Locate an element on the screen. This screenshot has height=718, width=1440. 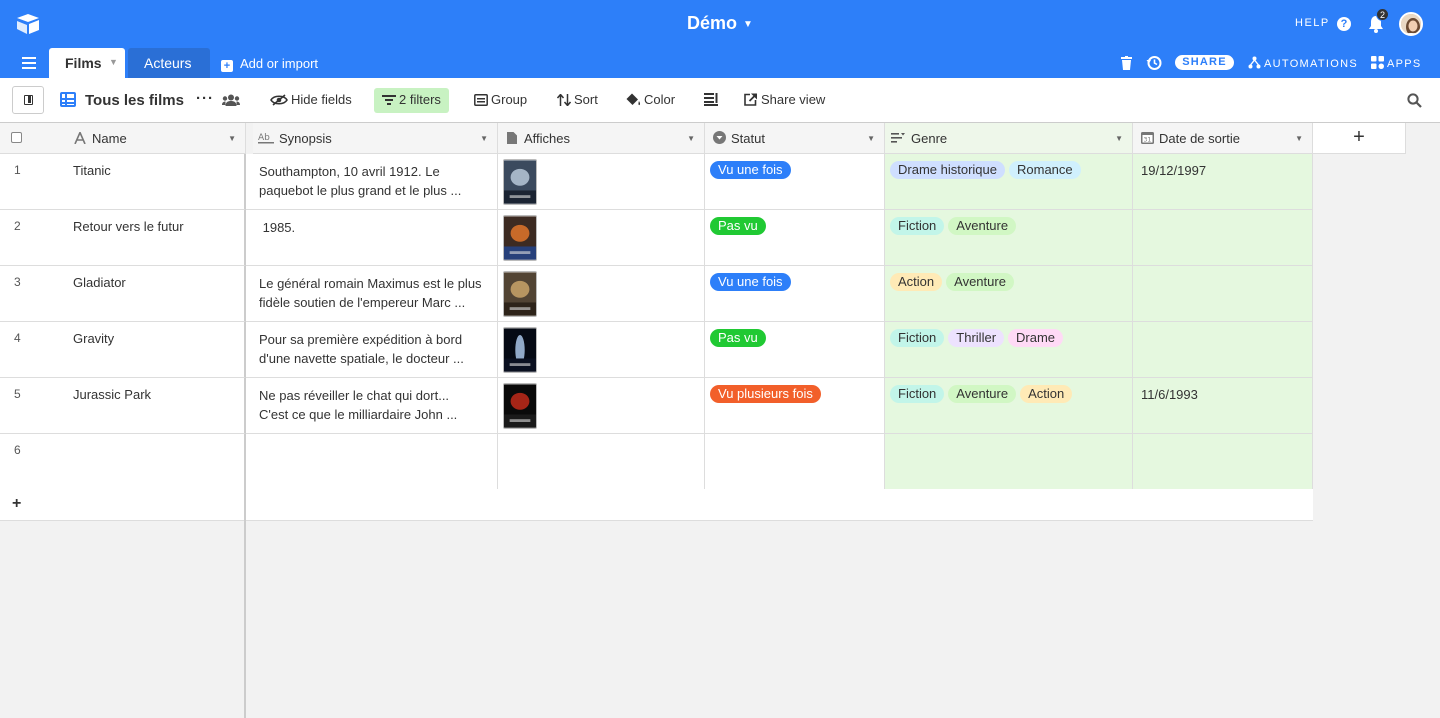
apps-button: APPS is located at coordinates (1396, 63).